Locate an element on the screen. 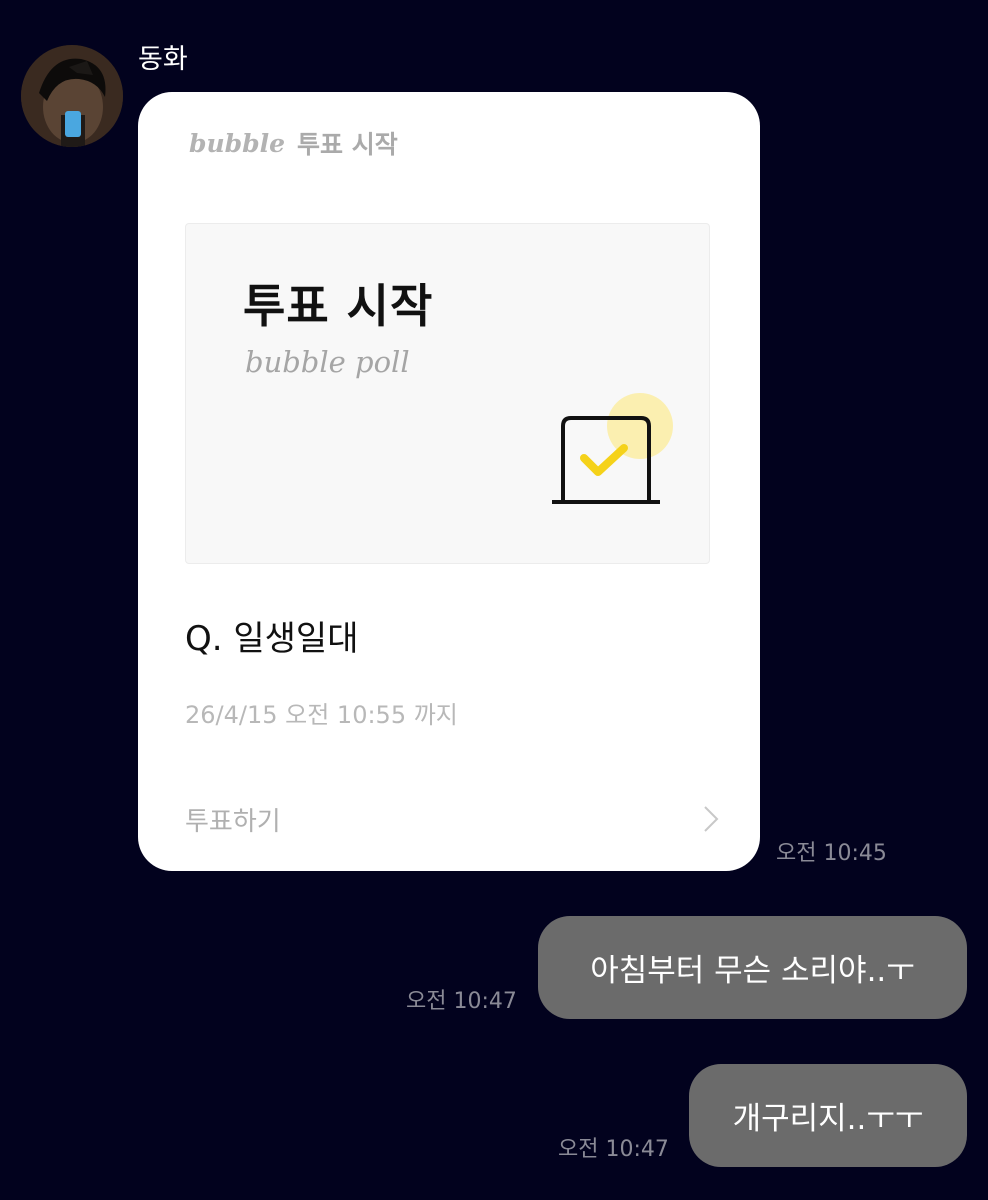 This screenshot has height=1200, width=988. message-text: 아침부터 무슨 소리야..ㅜ is located at coordinates (752, 971).